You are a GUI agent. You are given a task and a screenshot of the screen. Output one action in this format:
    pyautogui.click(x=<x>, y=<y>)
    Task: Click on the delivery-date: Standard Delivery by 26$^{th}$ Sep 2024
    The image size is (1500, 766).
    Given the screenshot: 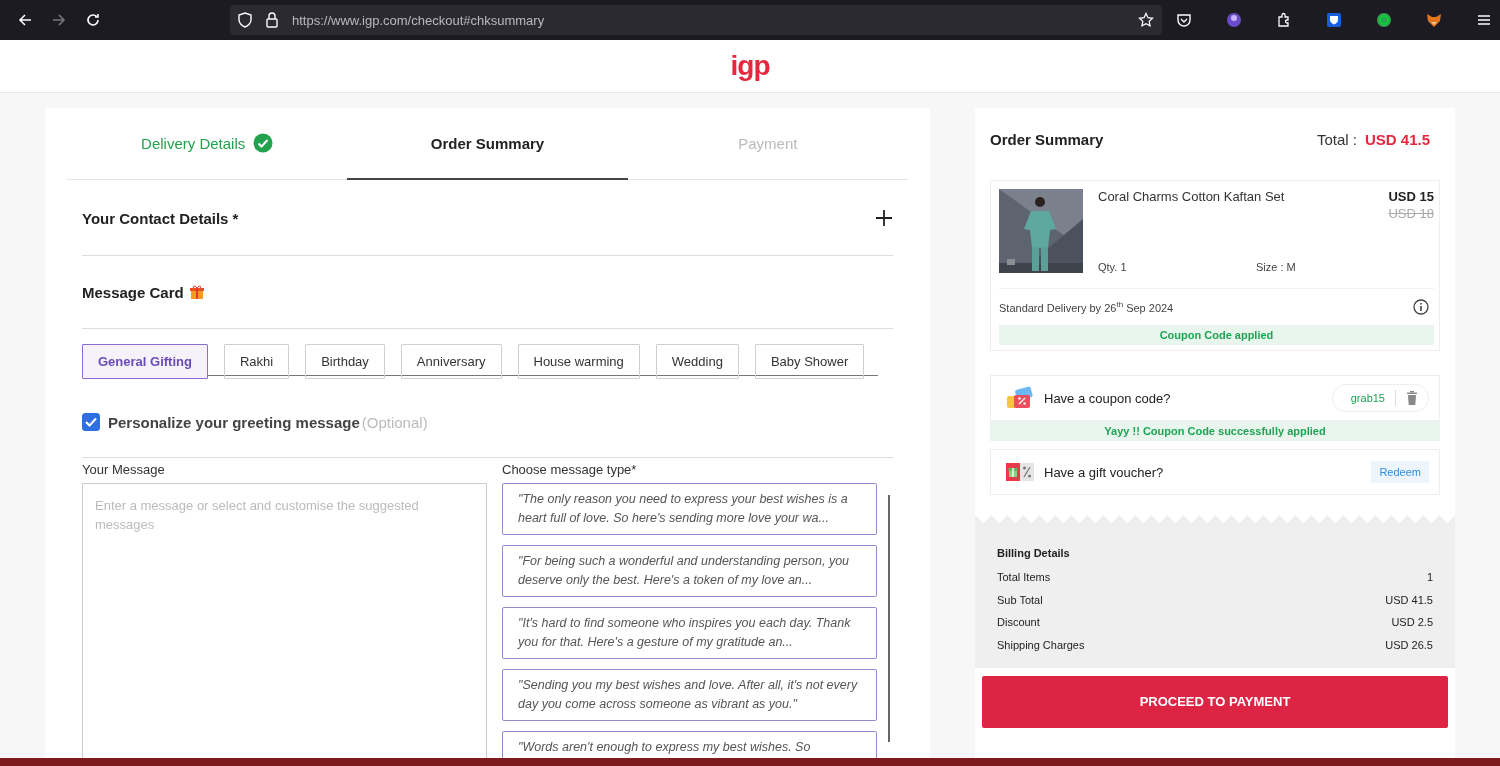 What is the action you would take?
    pyautogui.click(x=1086, y=307)
    